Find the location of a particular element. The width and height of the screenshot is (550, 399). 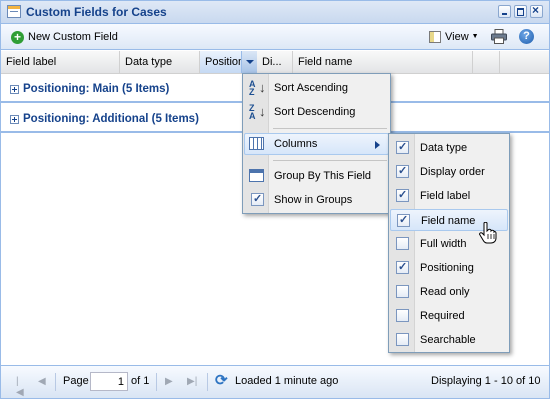

menu-item-label: Sort Descending is located at coordinates (315, 112).